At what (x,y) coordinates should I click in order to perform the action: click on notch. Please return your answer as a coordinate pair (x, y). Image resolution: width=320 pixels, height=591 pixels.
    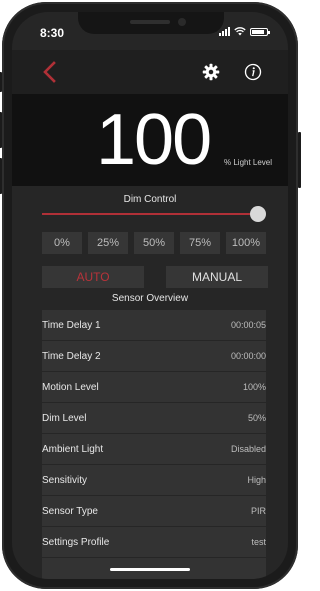
    Looking at the image, I should click on (151, 23).